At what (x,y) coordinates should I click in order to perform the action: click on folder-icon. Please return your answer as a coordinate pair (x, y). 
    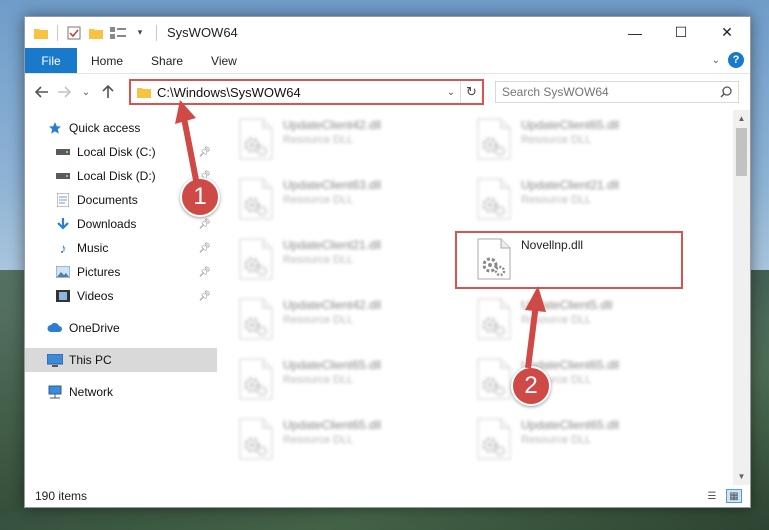
    Looking at the image, I should click on (41, 33).